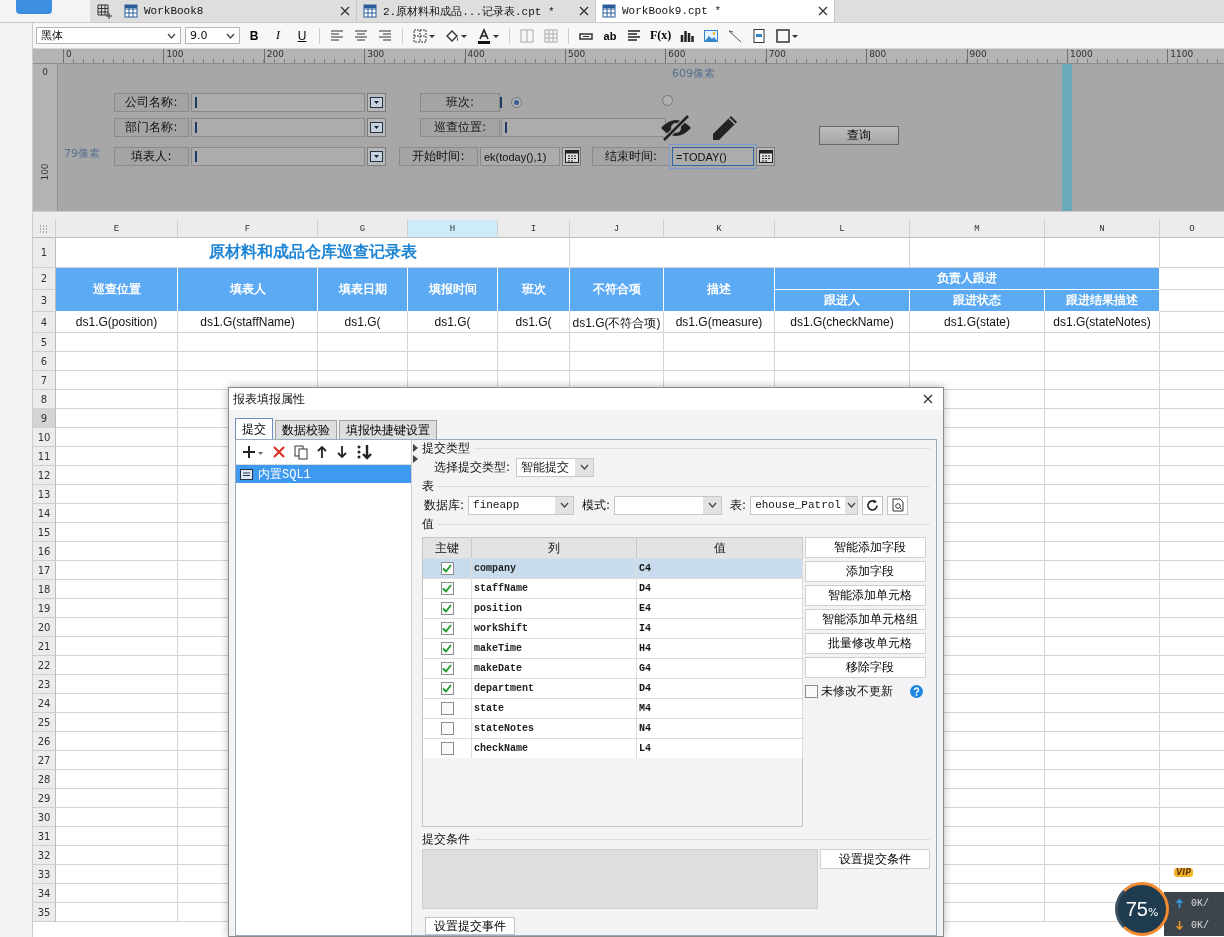  What do you see at coordinates (612, 568) in the screenshot?
I see `table-row: company C4` at bounding box center [612, 568].